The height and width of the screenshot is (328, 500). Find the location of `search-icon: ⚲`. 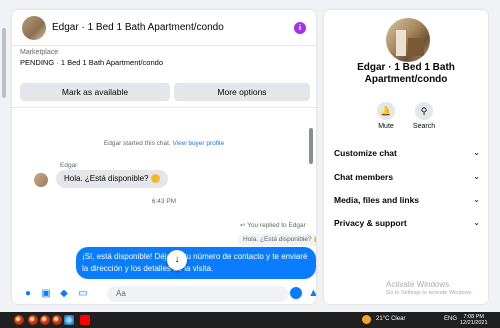

search-icon: ⚲ is located at coordinates (424, 111).